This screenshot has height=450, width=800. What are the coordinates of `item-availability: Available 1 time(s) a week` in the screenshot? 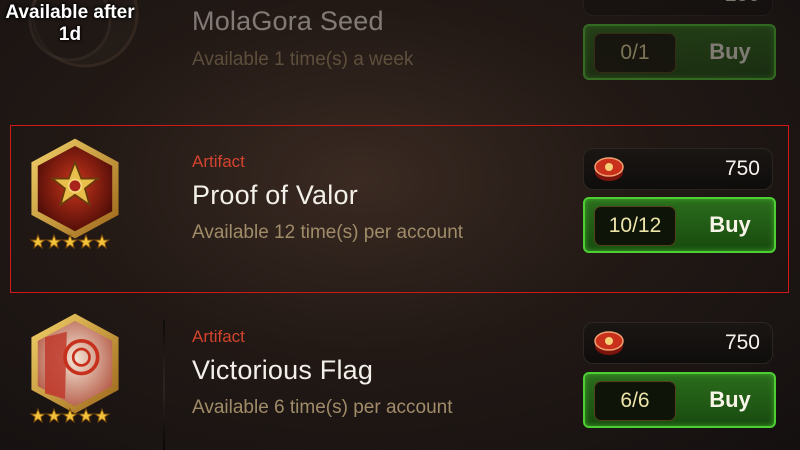 It's located at (303, 59).